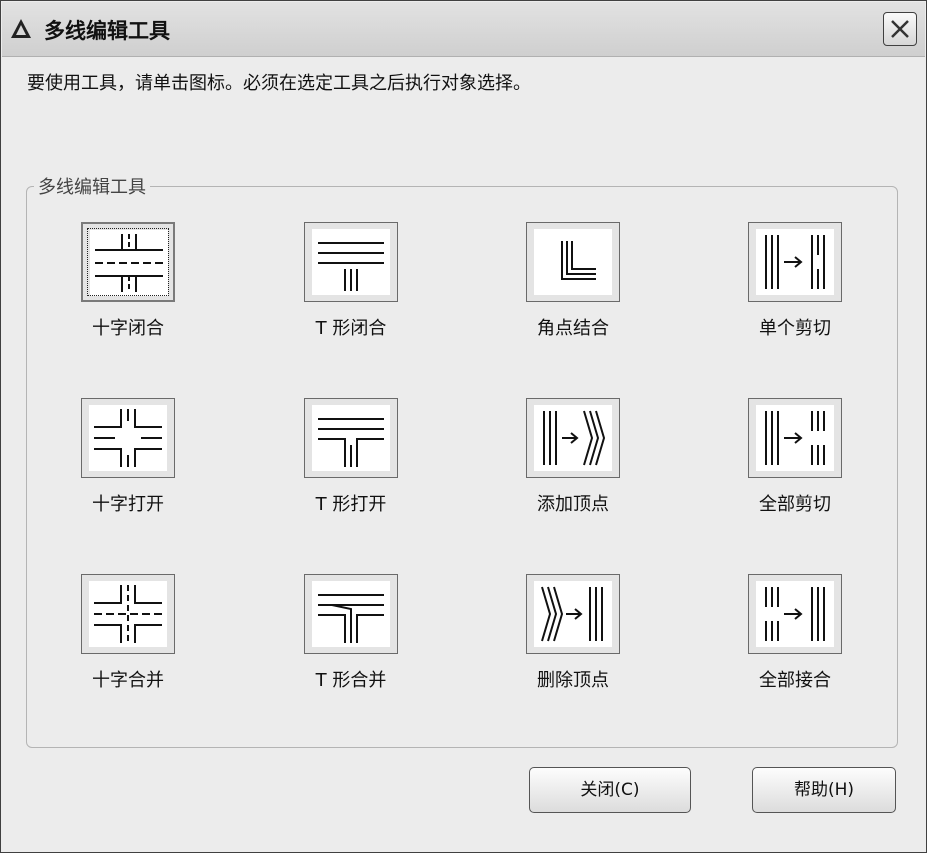 The width and height of the screenshot is (929, 855). I want to click on add-vertex-icon, so click(573, 438).